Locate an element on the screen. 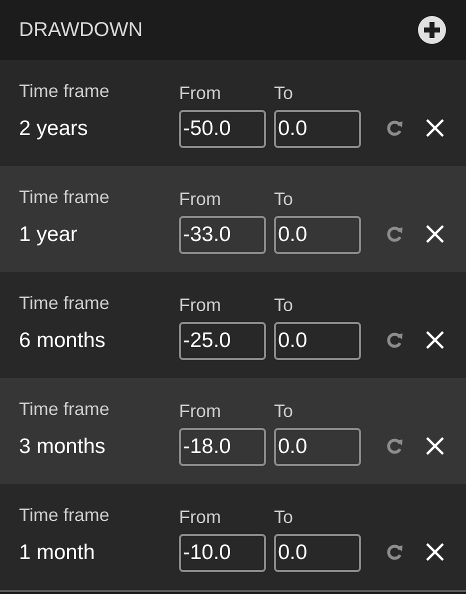 The height and width of the screenshot is (594, 466). input-field: -18.0 is located at coordinates (222, 447).